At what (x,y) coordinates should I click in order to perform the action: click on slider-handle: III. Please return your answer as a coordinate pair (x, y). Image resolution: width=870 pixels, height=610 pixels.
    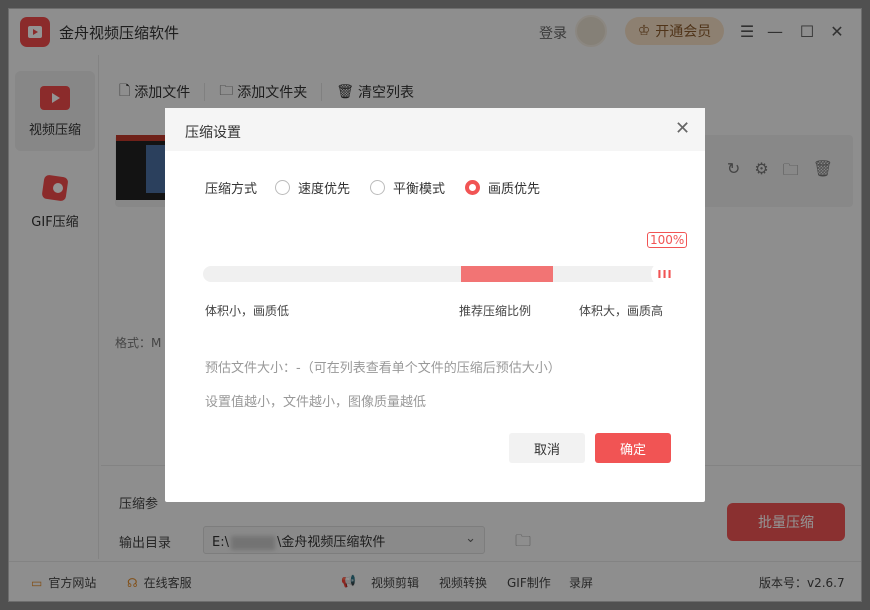
    Looking at the image, I should click on (665, 274).